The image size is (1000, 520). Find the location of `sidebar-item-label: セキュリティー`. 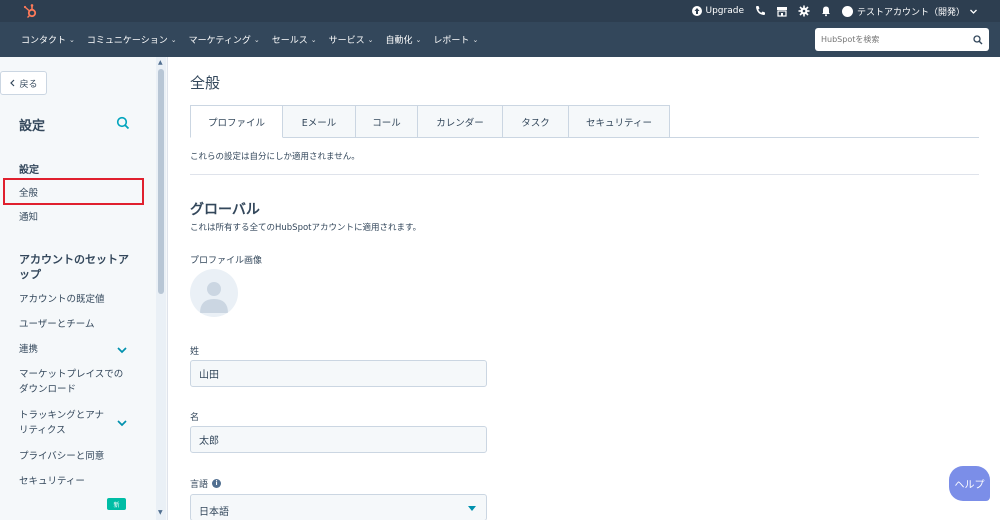

sidebar-item-label: セキュリティー is located at coordinates (52, 481).